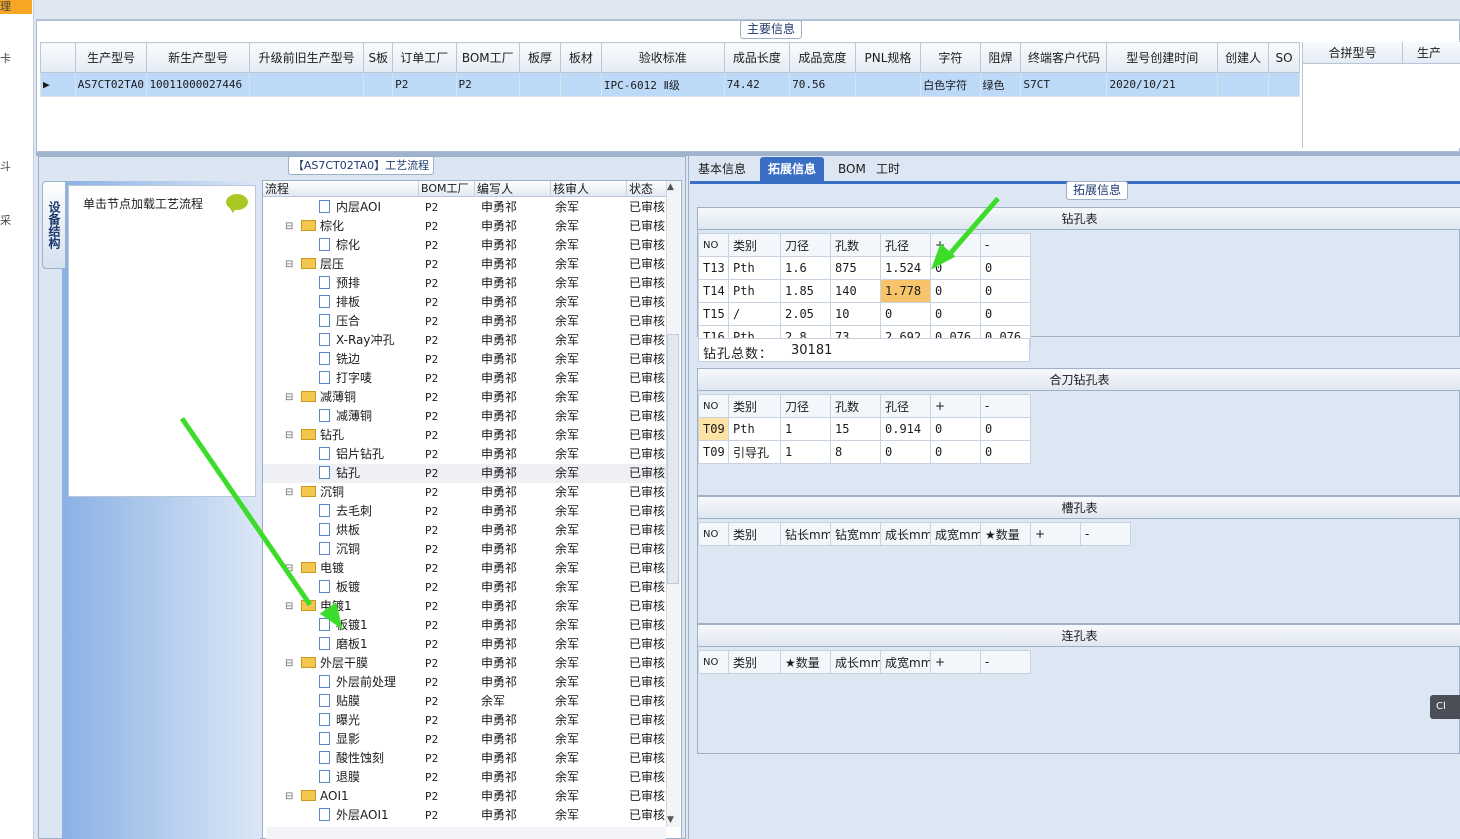  I want to click on process-tree-row: 铣边 P2 申勇祁 余军 已审核, so click(465, 359).